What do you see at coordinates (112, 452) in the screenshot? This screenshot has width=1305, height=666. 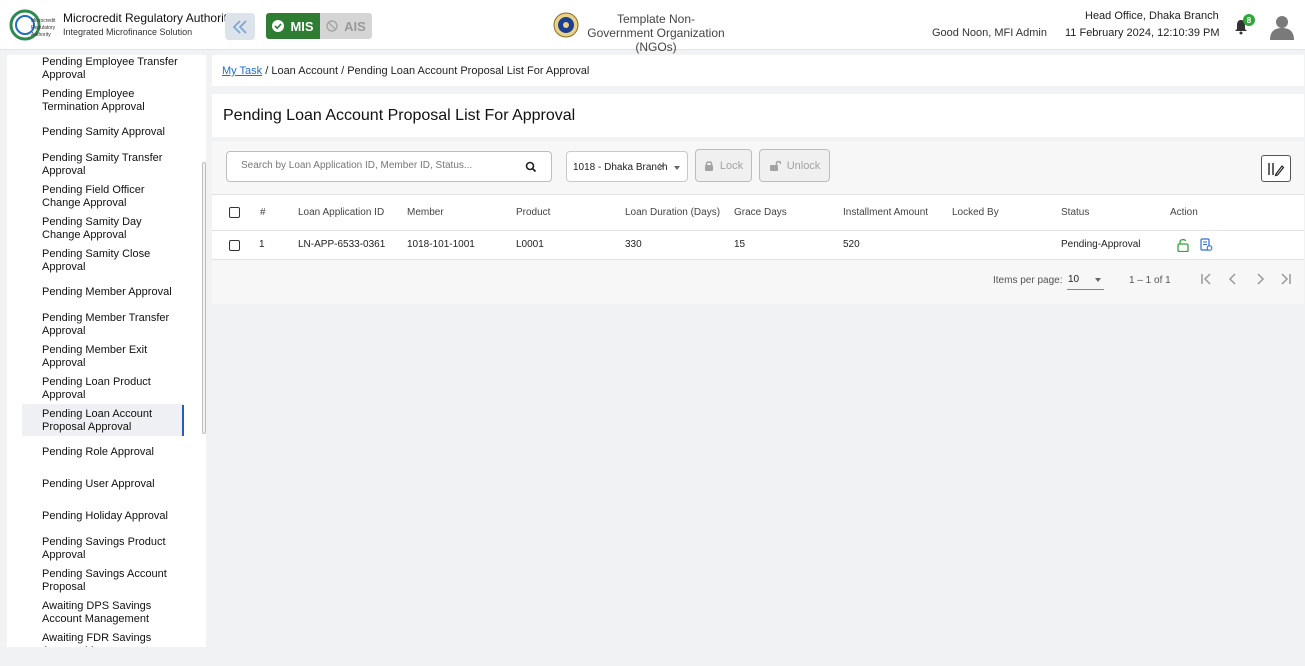 I see `sidebar-item-role: Pending Role Approval` at bounding box center [112, 452].